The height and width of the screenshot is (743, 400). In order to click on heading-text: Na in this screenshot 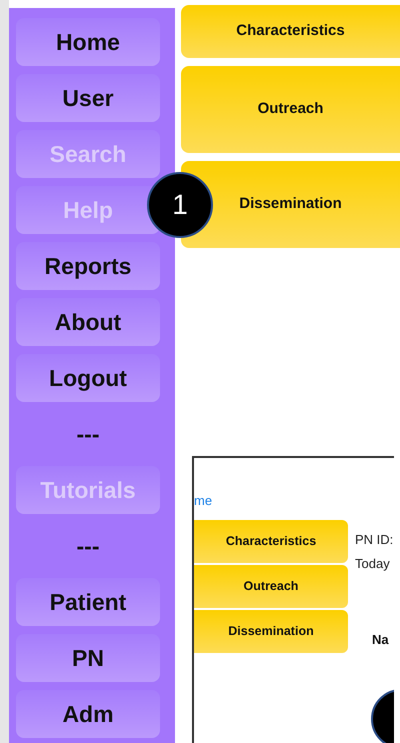, I will do `click(380, 640)`.